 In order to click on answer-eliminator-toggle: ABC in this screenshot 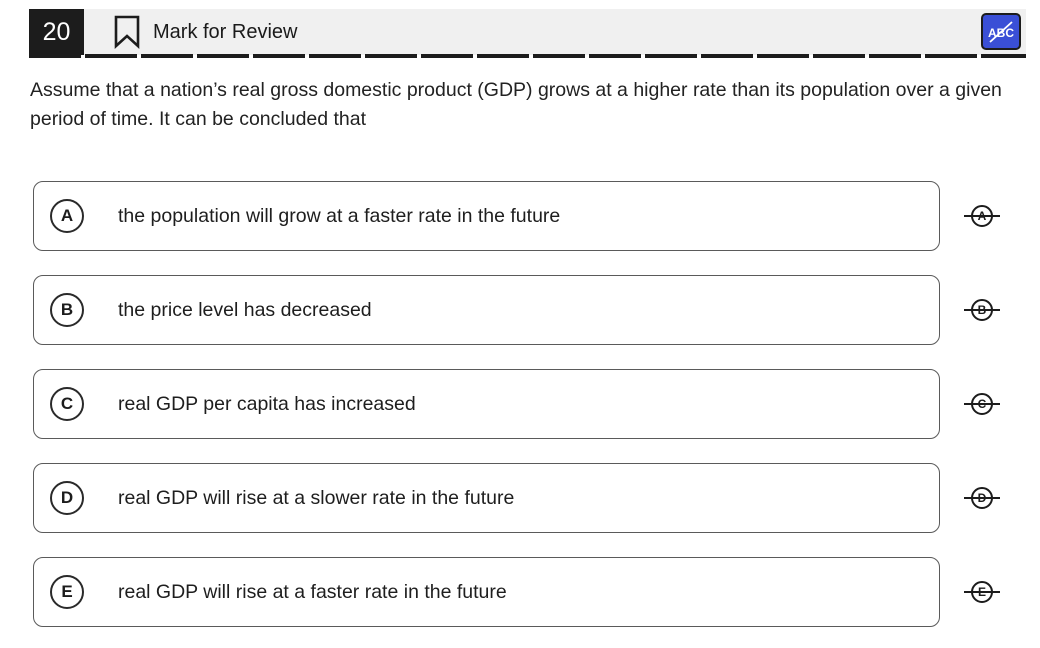, I will do `click(1001, 31)`.